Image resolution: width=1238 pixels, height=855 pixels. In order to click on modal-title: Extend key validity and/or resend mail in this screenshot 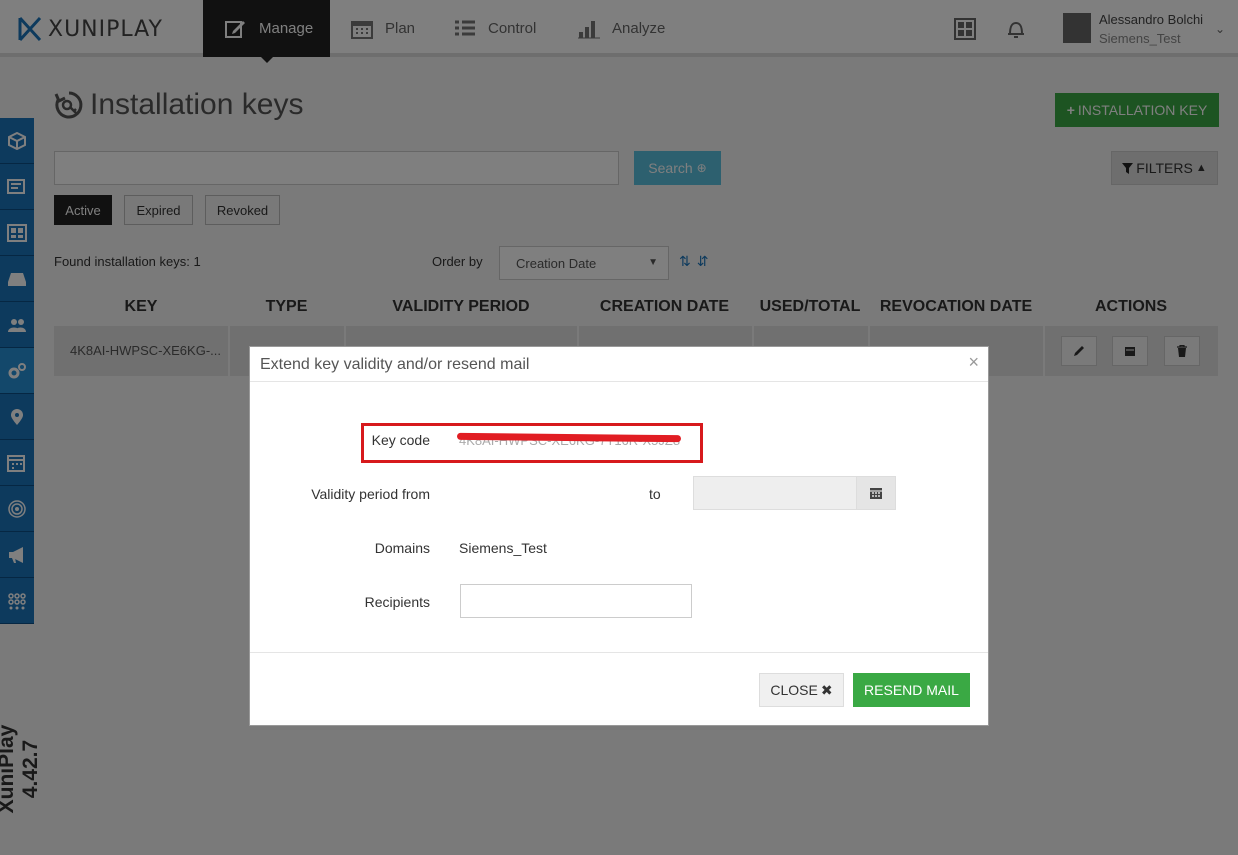, I will do `click(395, 364)`.